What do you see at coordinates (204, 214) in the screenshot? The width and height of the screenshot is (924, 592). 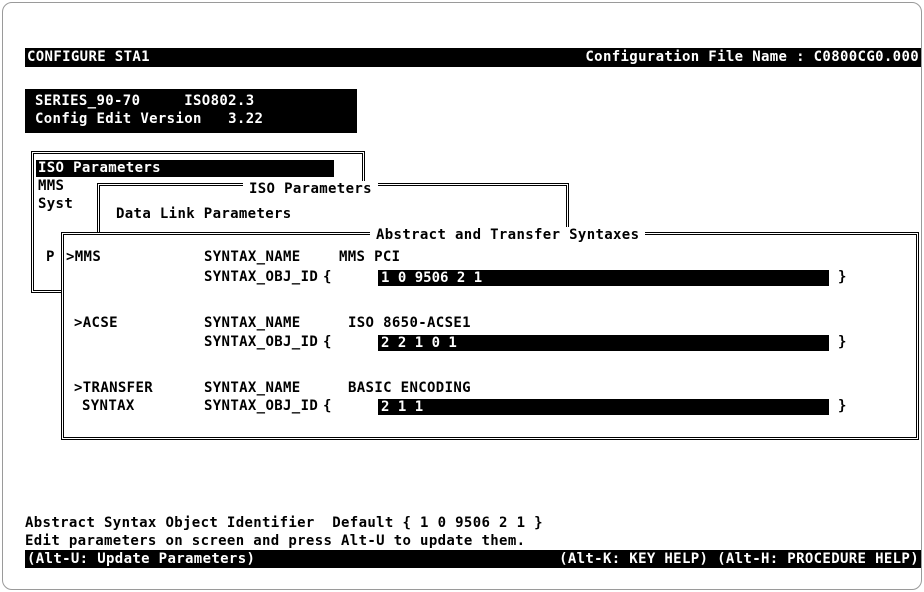 I see `data-link-parameters: Data Link Parameters` at bounding box center [204, 214].